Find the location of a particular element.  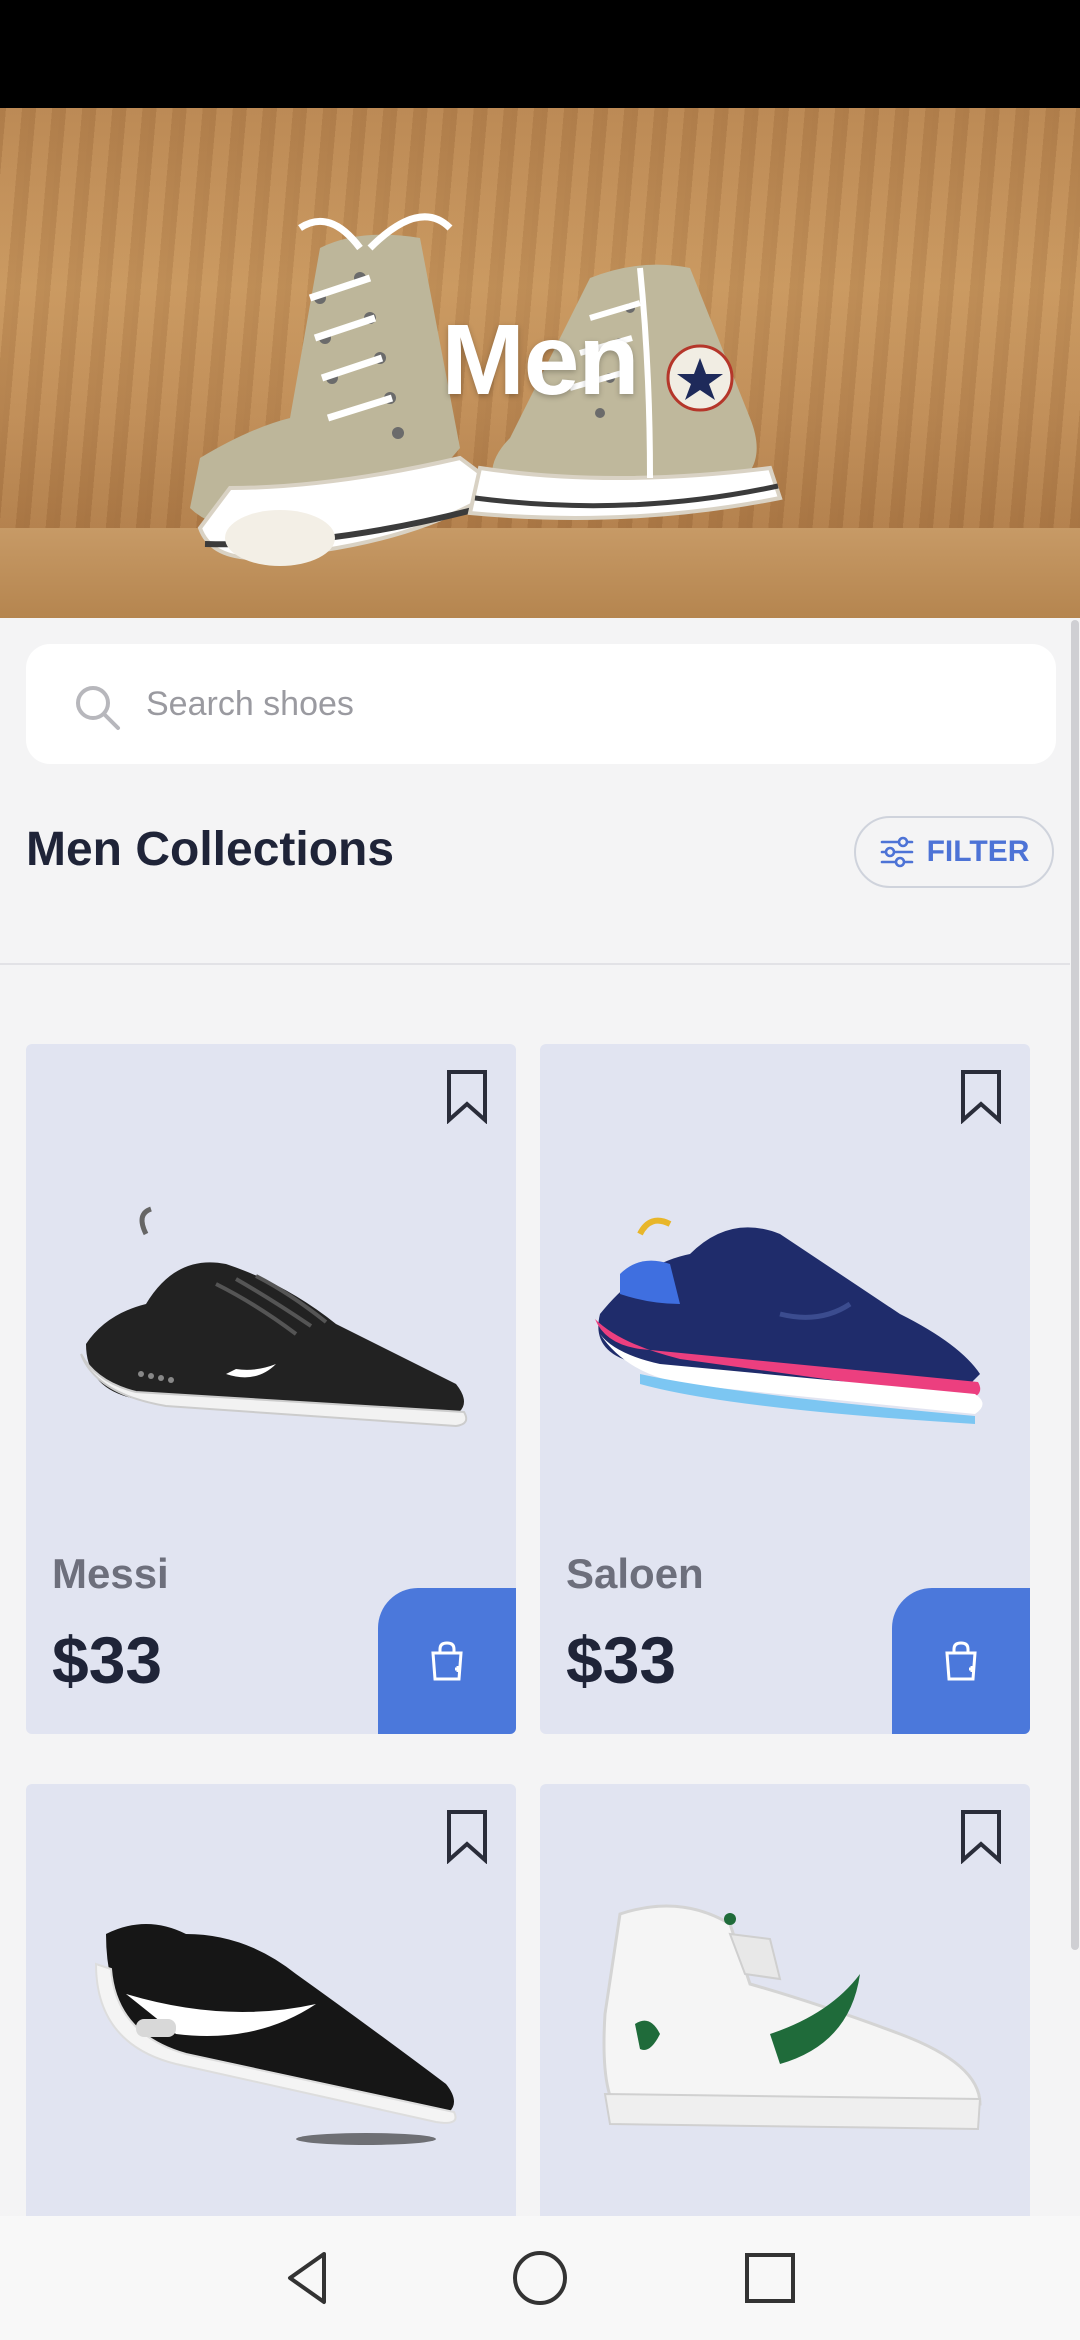

product-name: Saloen is located at coordinates (635, 1573).